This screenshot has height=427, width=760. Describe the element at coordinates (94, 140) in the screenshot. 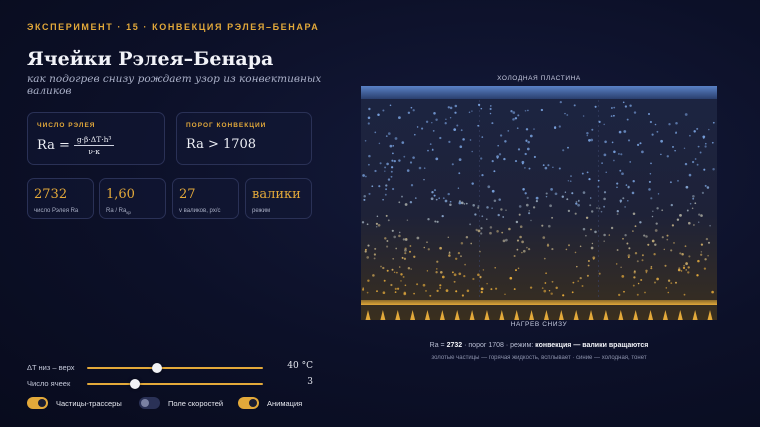

I see `formula-numerator: g·β·ΔT·h³` at that location.